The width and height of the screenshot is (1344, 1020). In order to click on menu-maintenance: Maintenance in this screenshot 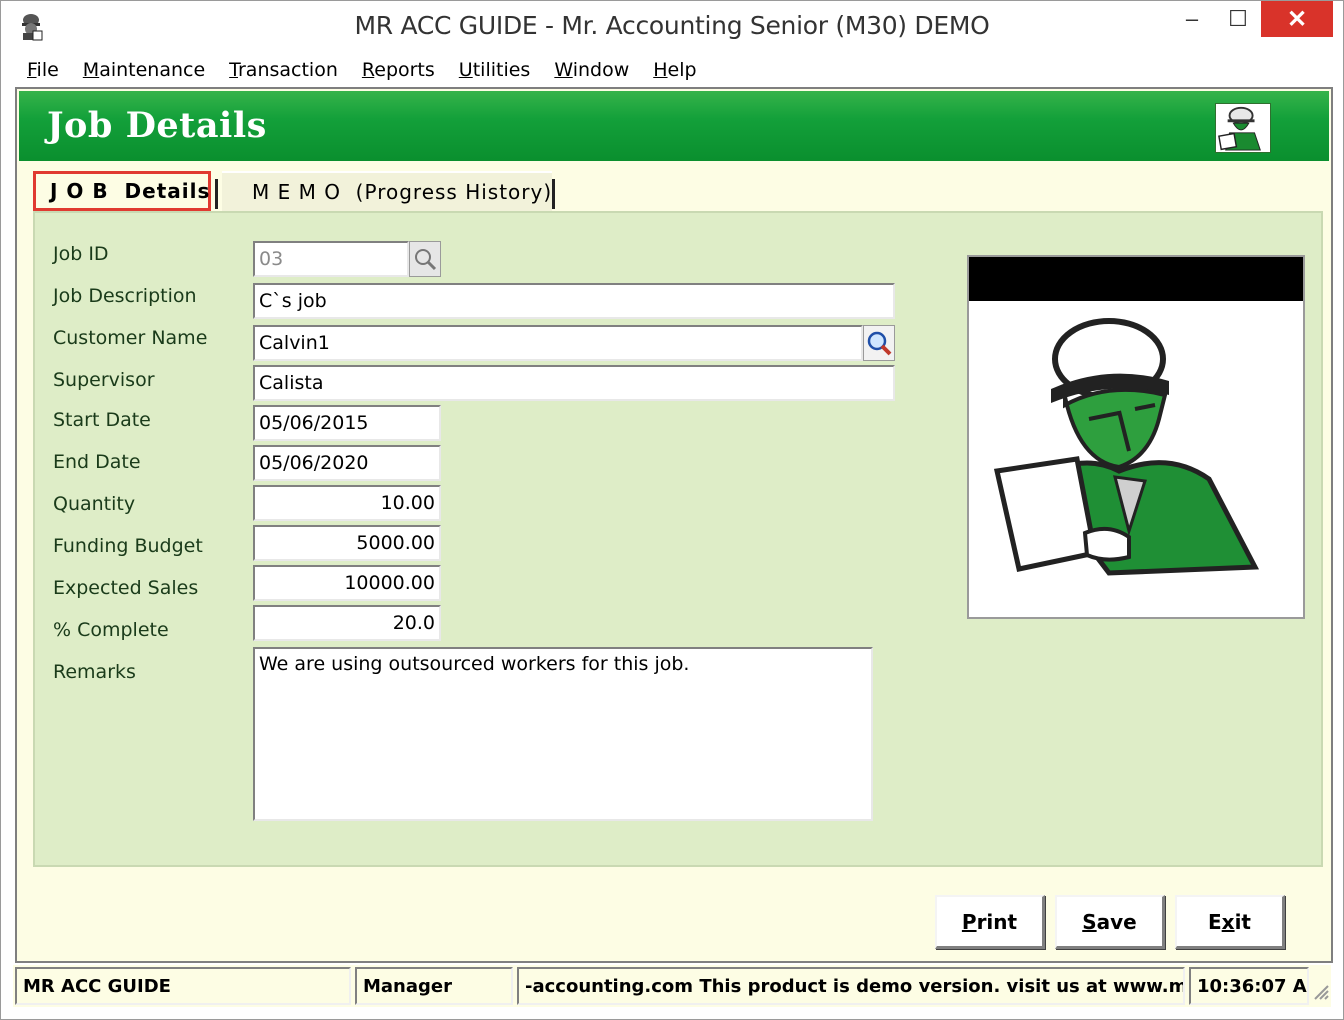, I will do `click(144, 70)`.